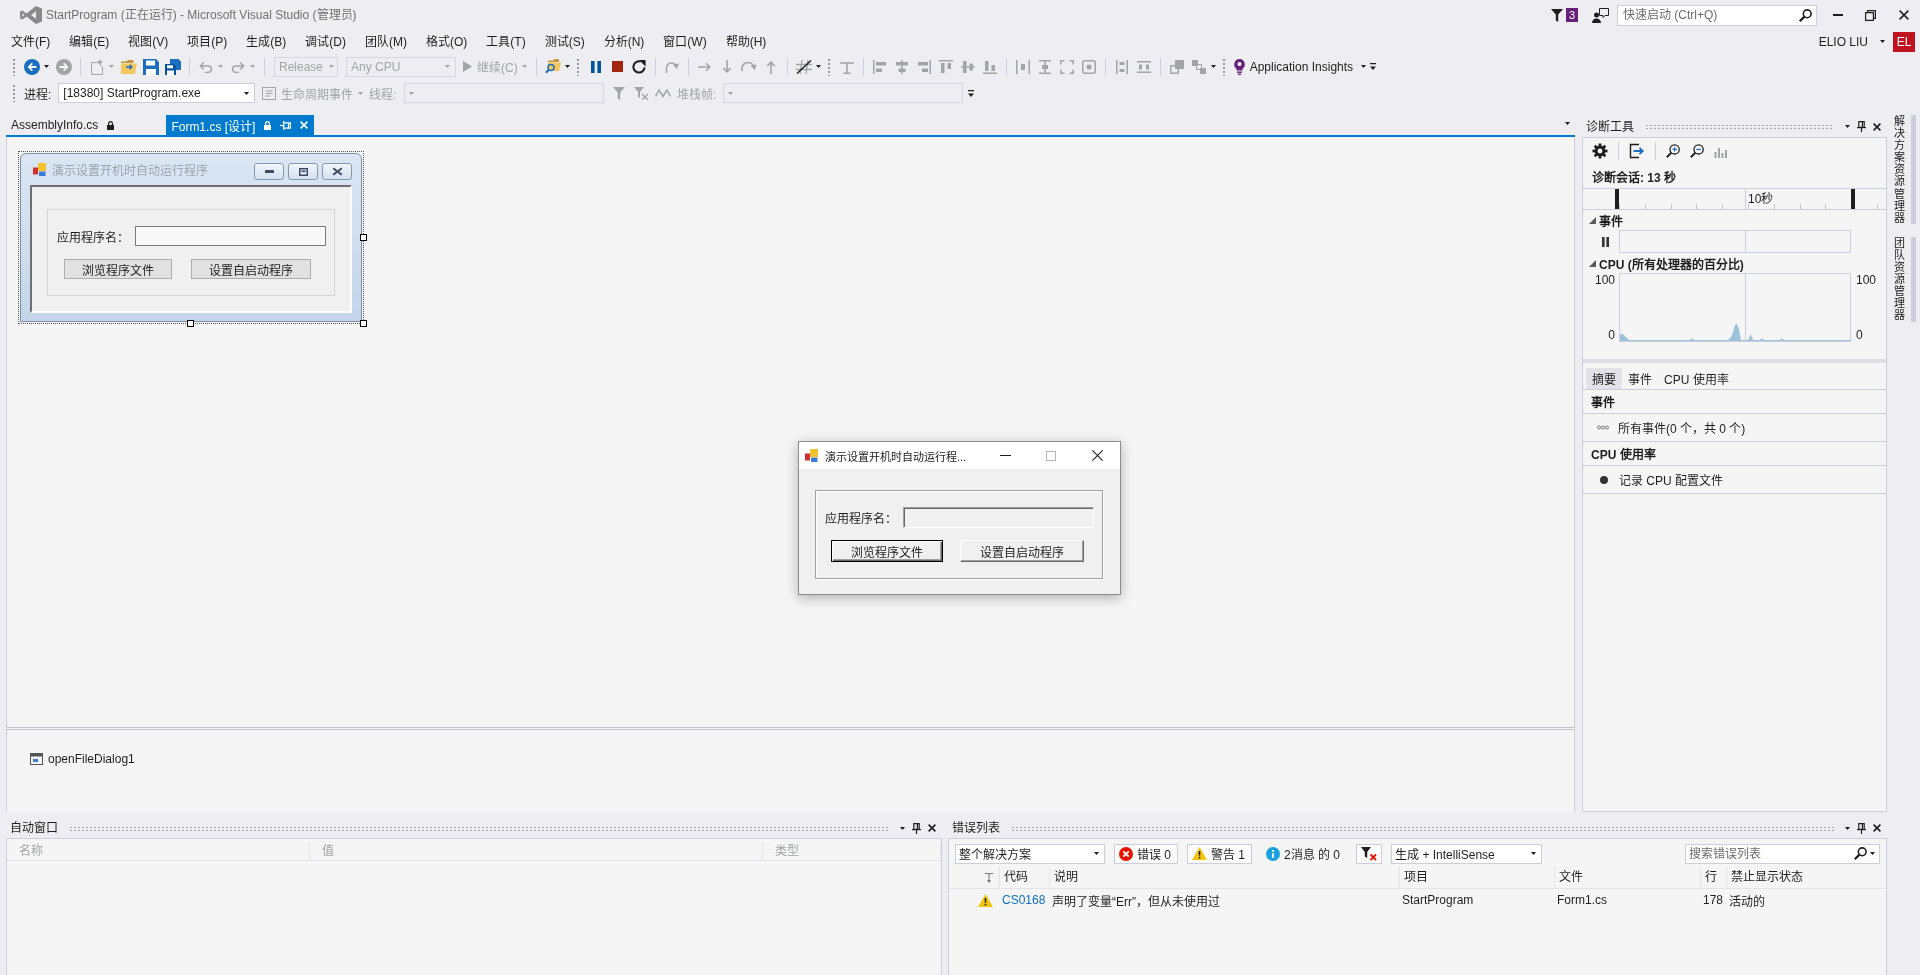  What do you see at coordinates (640, 93) in the screenshot?
I see `funnel-cross-icon` at bounding box center [640, 93].